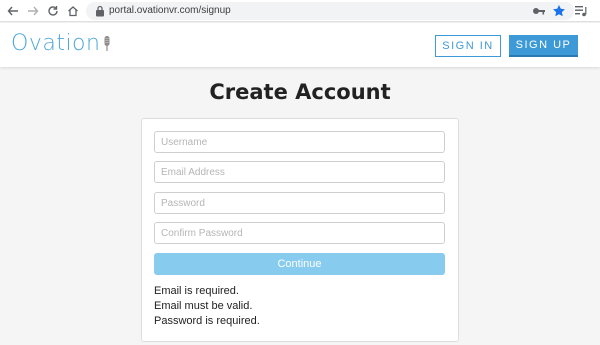 This screenshot has height=345, width=600. I want to click on lock-icon, so click(100, 11).